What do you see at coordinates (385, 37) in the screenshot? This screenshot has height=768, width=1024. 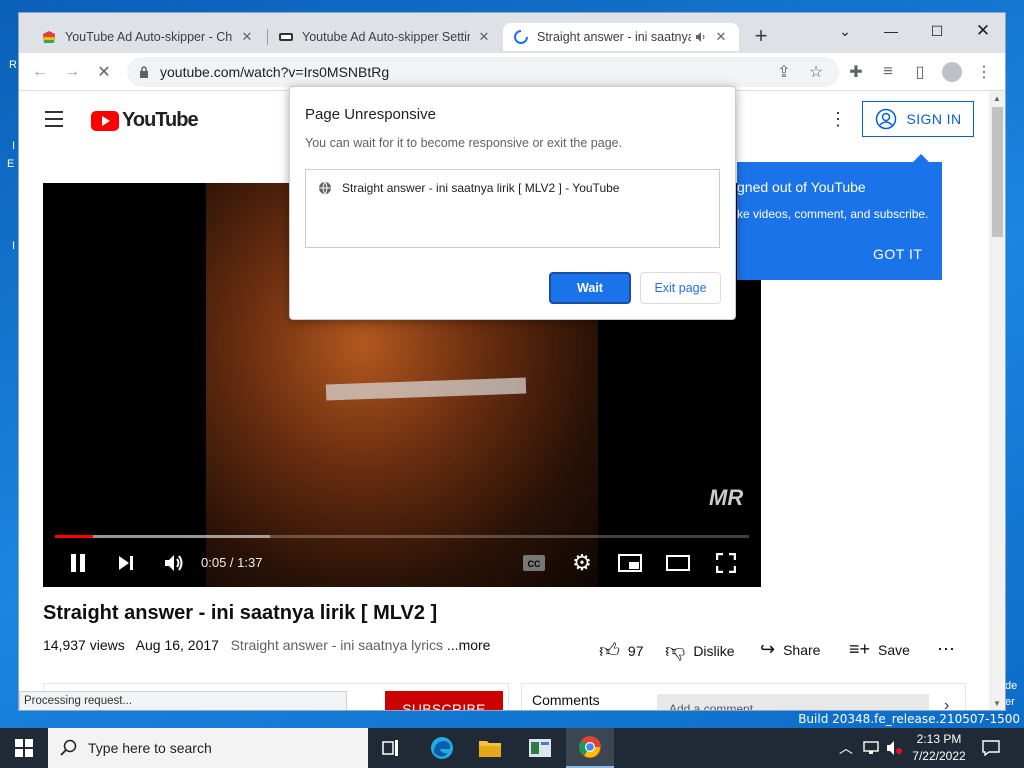 I see `tab-extension-settings: Youtube Ad Auto-skipper Settings ✕` at bounding box center [385, 37].